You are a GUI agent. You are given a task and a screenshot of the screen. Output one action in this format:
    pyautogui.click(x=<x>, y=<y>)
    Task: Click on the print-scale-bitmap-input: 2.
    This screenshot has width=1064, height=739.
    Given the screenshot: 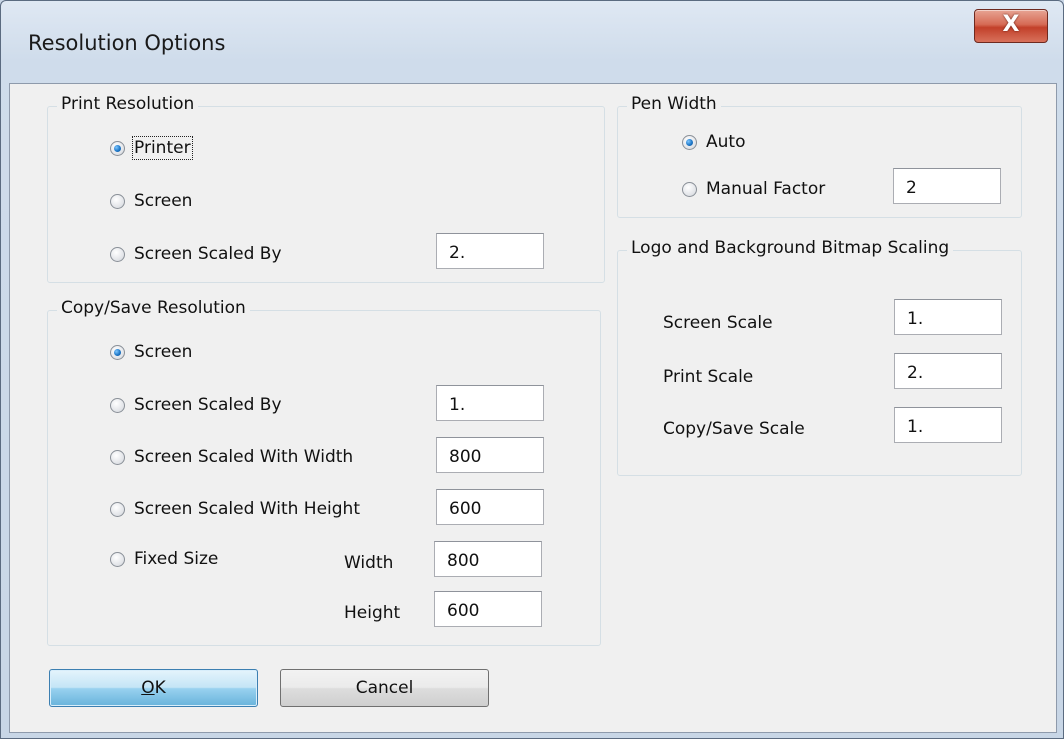 What is the action you would take?
    pyautogui.click(x=948, y=371)
    